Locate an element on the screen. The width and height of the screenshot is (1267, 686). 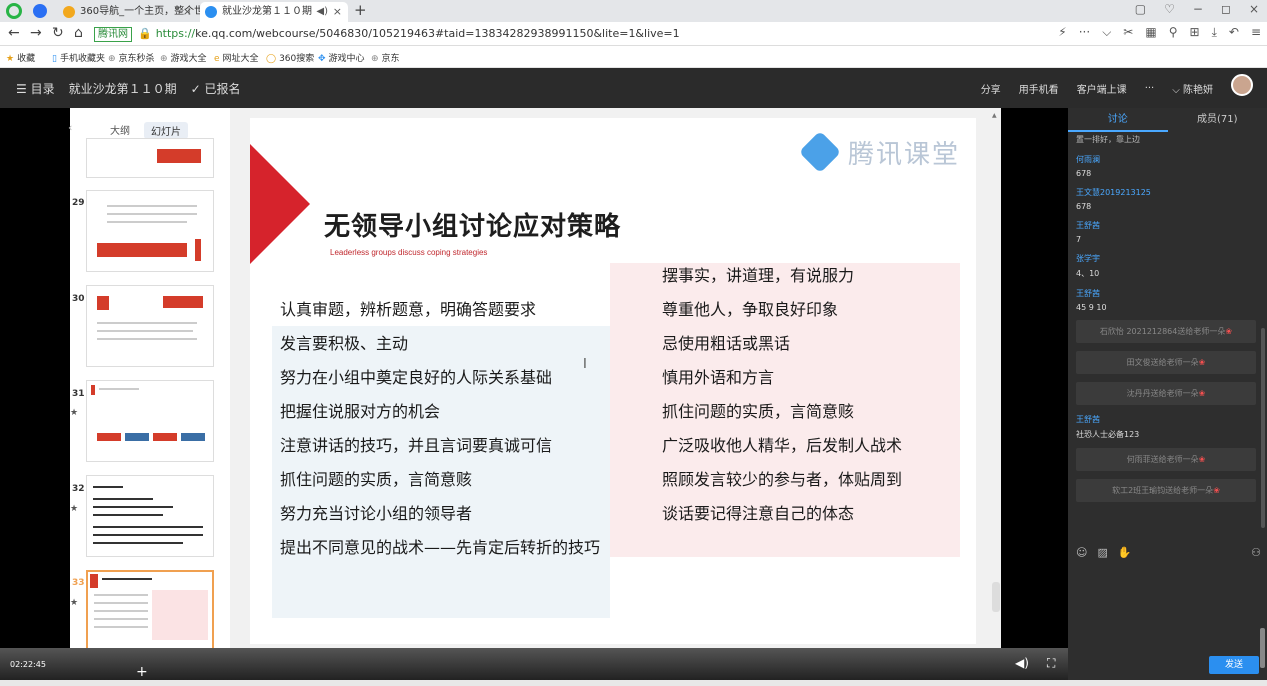
list-item: 把握住说服对方的机会 is located at coordinates (360, 411).